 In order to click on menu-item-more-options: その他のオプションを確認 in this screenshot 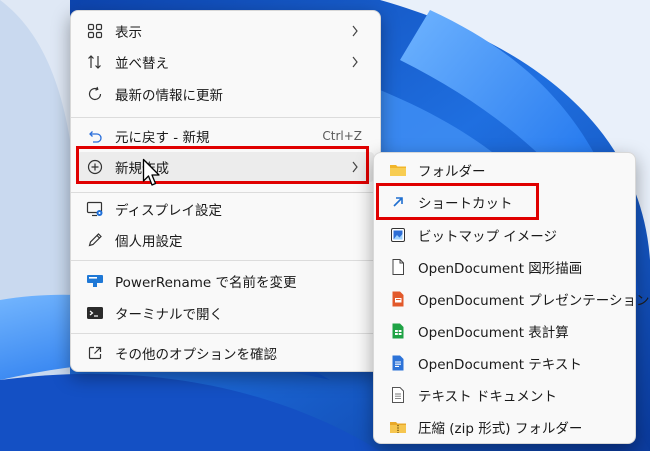, I will do `click(225, 353)`.